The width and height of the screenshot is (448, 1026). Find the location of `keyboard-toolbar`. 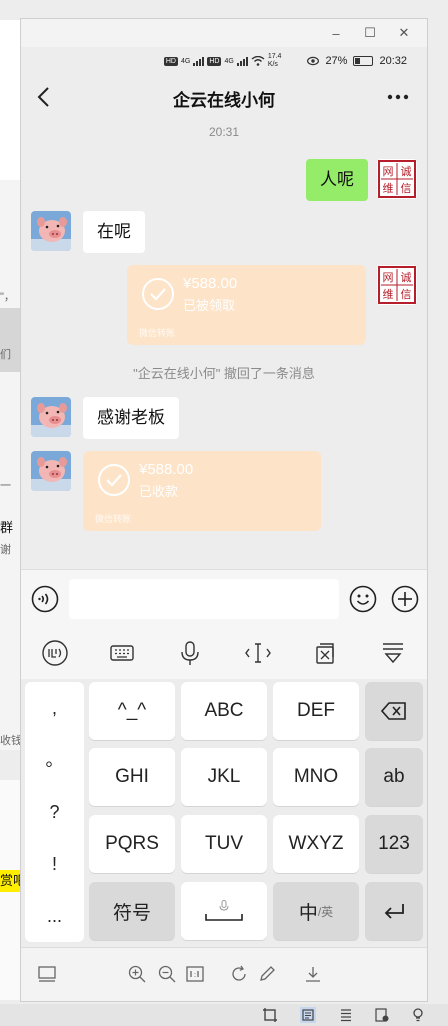

keyboard-toolbar is located at coordinates (224, 653).